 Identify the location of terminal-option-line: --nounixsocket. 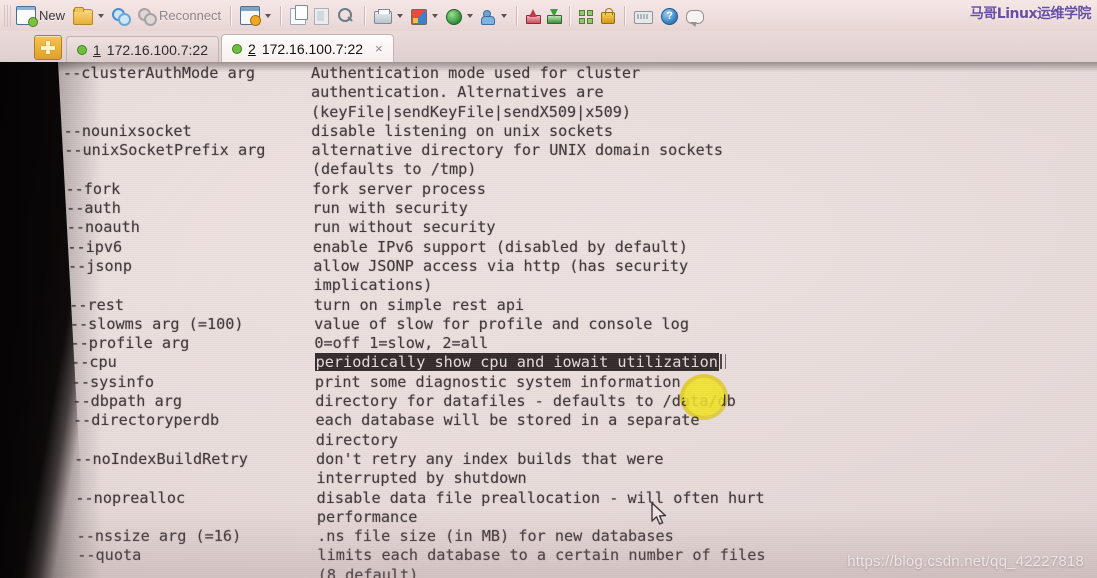
(127, 130).